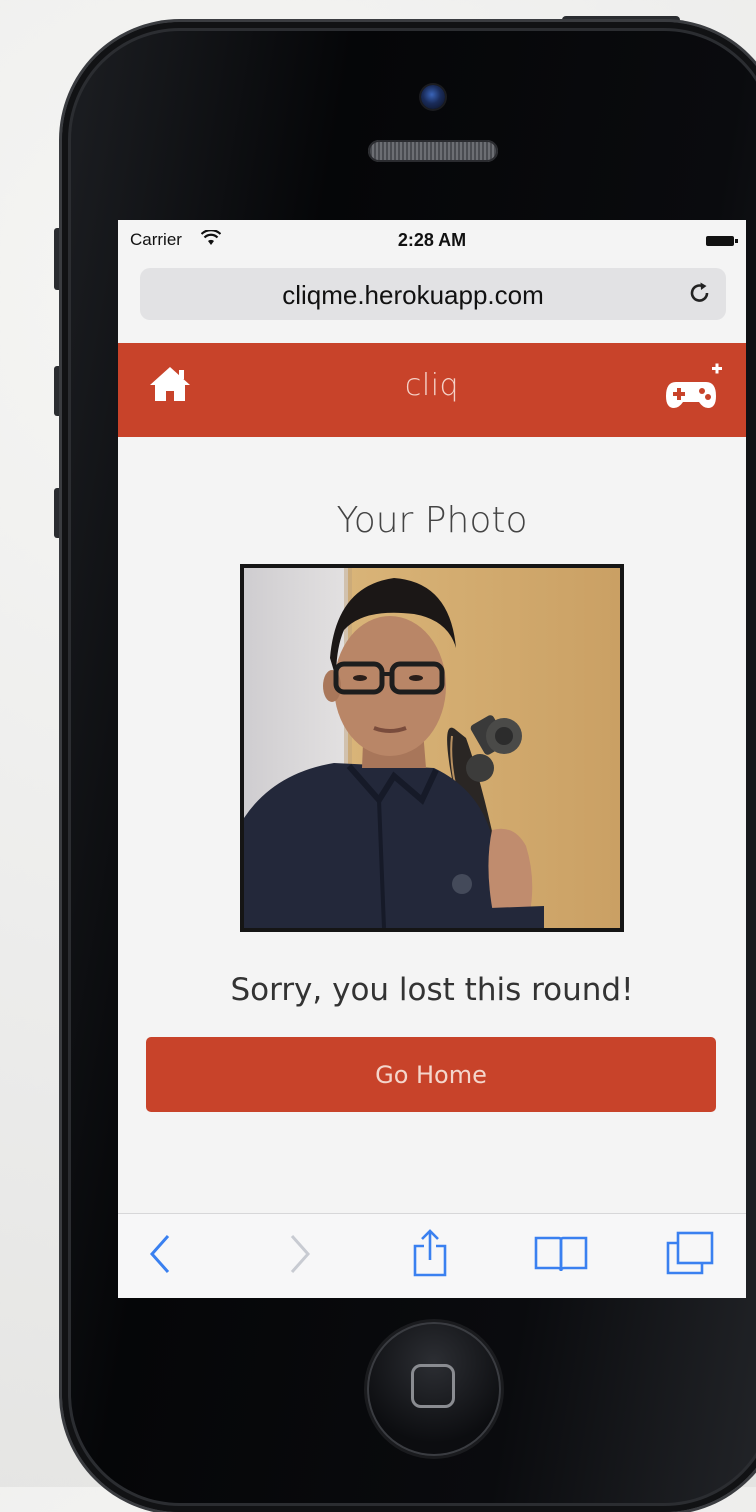  What do you see at coordinates (433, 97) in the screenshot?
I see `front-camera` at bounding box center [433, 97].